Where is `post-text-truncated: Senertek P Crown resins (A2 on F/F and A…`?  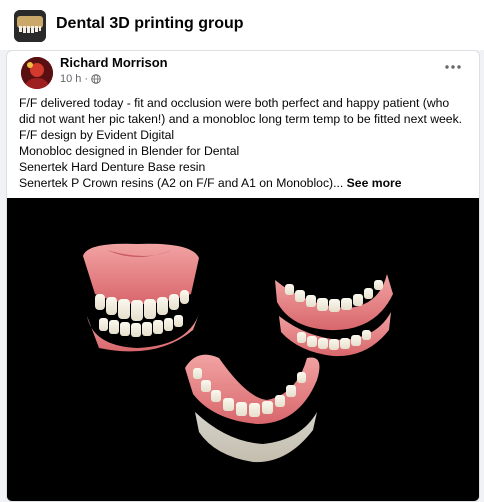
post-text-truncated: Senertek P Crown resins (A2 on F/F and A… is located at coordinates (181, 183).